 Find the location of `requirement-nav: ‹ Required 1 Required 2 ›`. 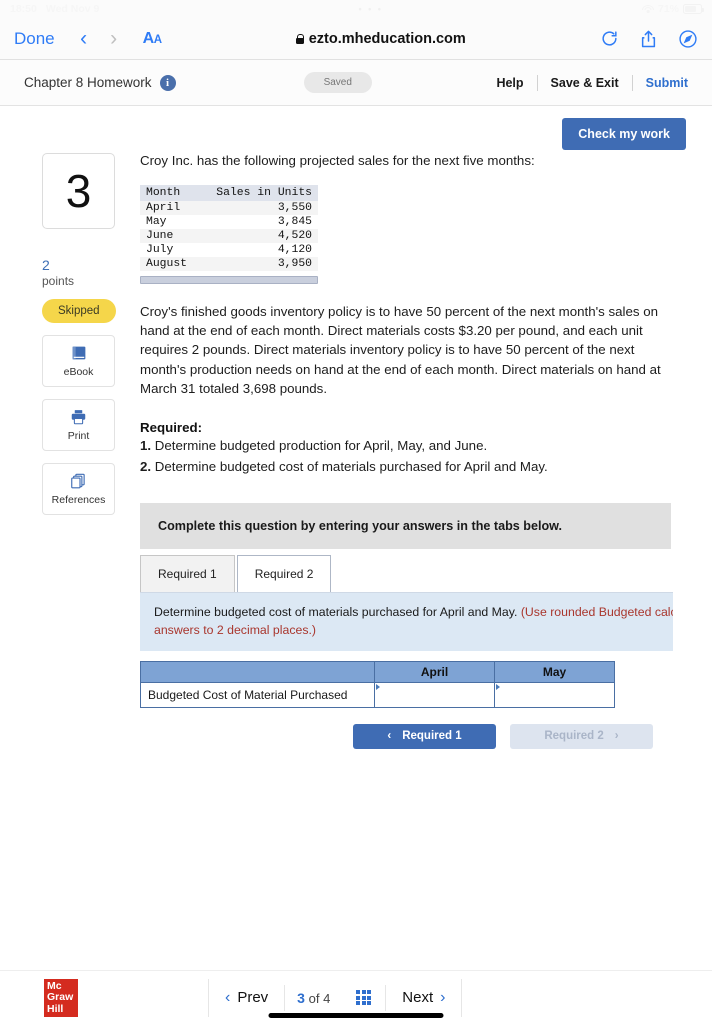

requirement-nav: ‹ Required 1 Required 2 › is located at coordinates (411, 736).